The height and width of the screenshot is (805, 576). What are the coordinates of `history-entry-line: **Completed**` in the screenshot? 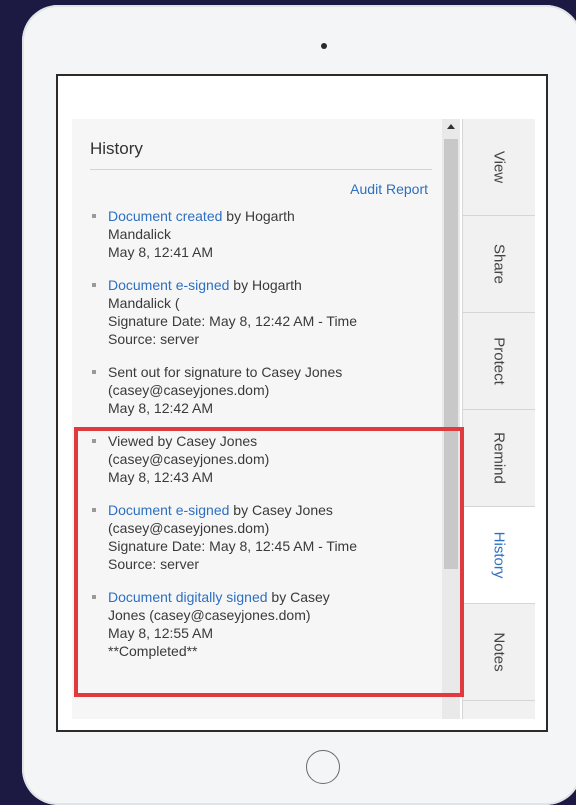 It's located at (153, 651).